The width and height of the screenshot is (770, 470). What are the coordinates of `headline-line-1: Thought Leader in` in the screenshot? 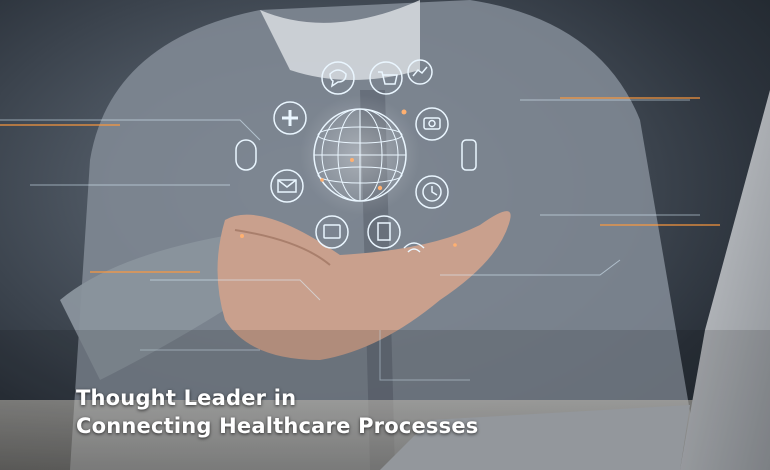 It's located at (186, 398).